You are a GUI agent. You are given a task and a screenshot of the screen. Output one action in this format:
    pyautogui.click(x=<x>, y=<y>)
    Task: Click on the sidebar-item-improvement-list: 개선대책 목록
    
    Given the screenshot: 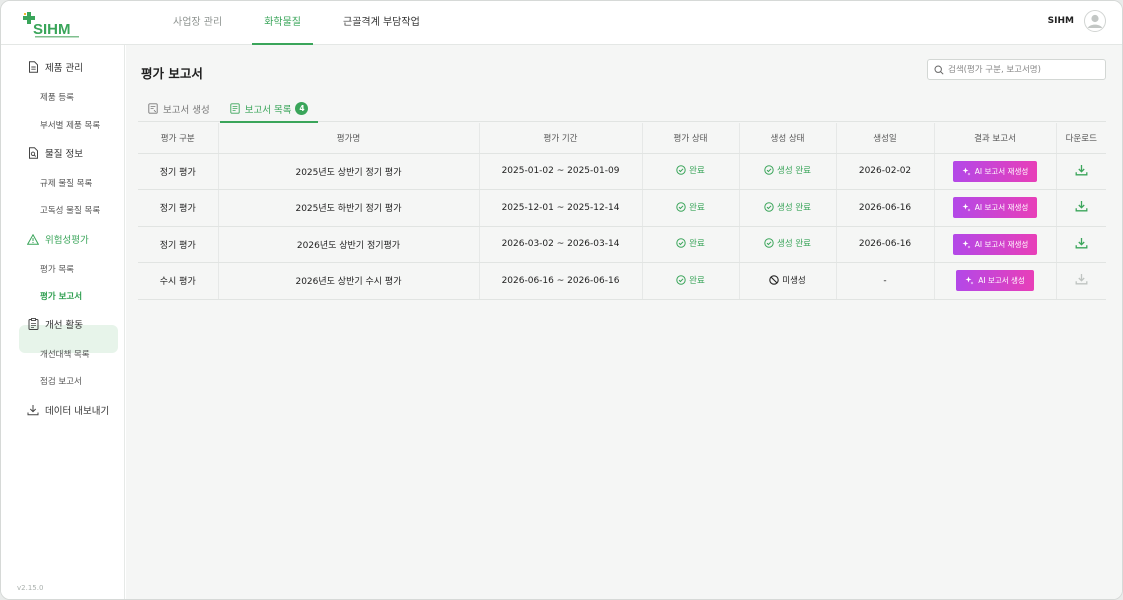 What is the action you would take?
    pyautogui.click(x=65, y=354)
    